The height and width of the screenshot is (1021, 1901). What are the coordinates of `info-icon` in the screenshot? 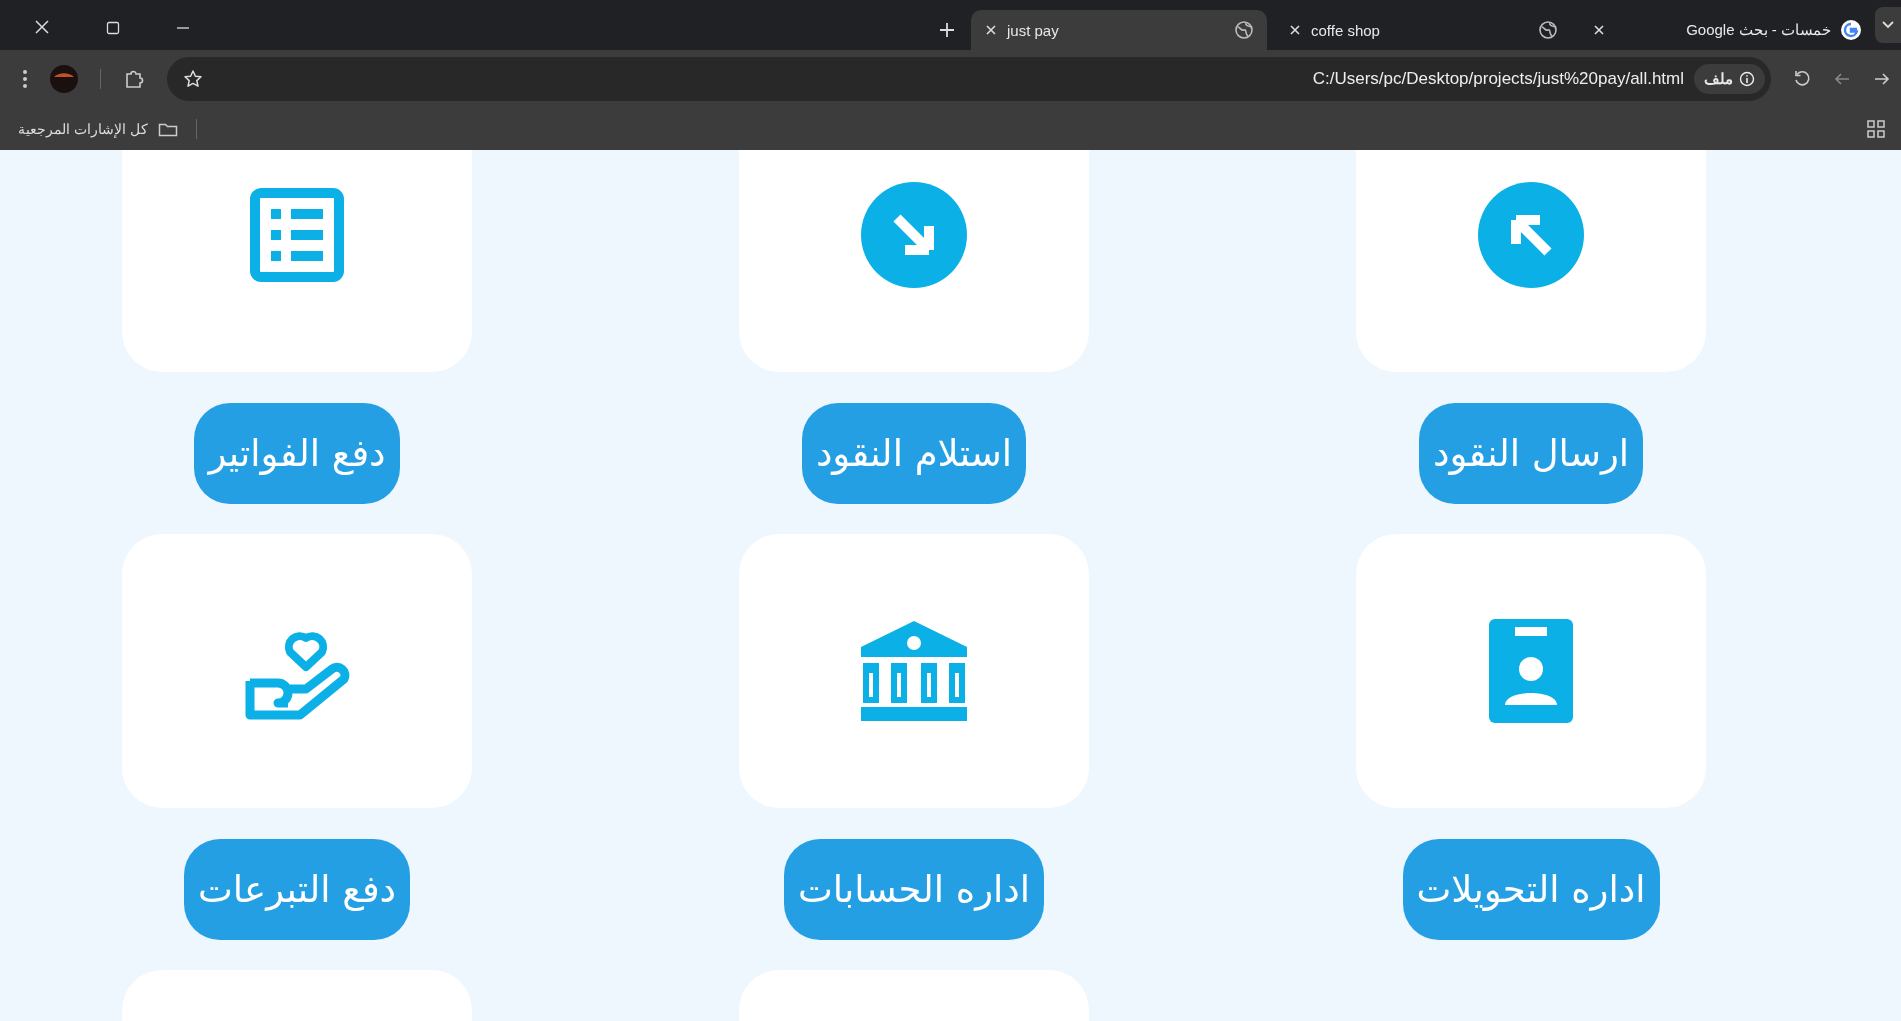 It's located at (1747, 79).